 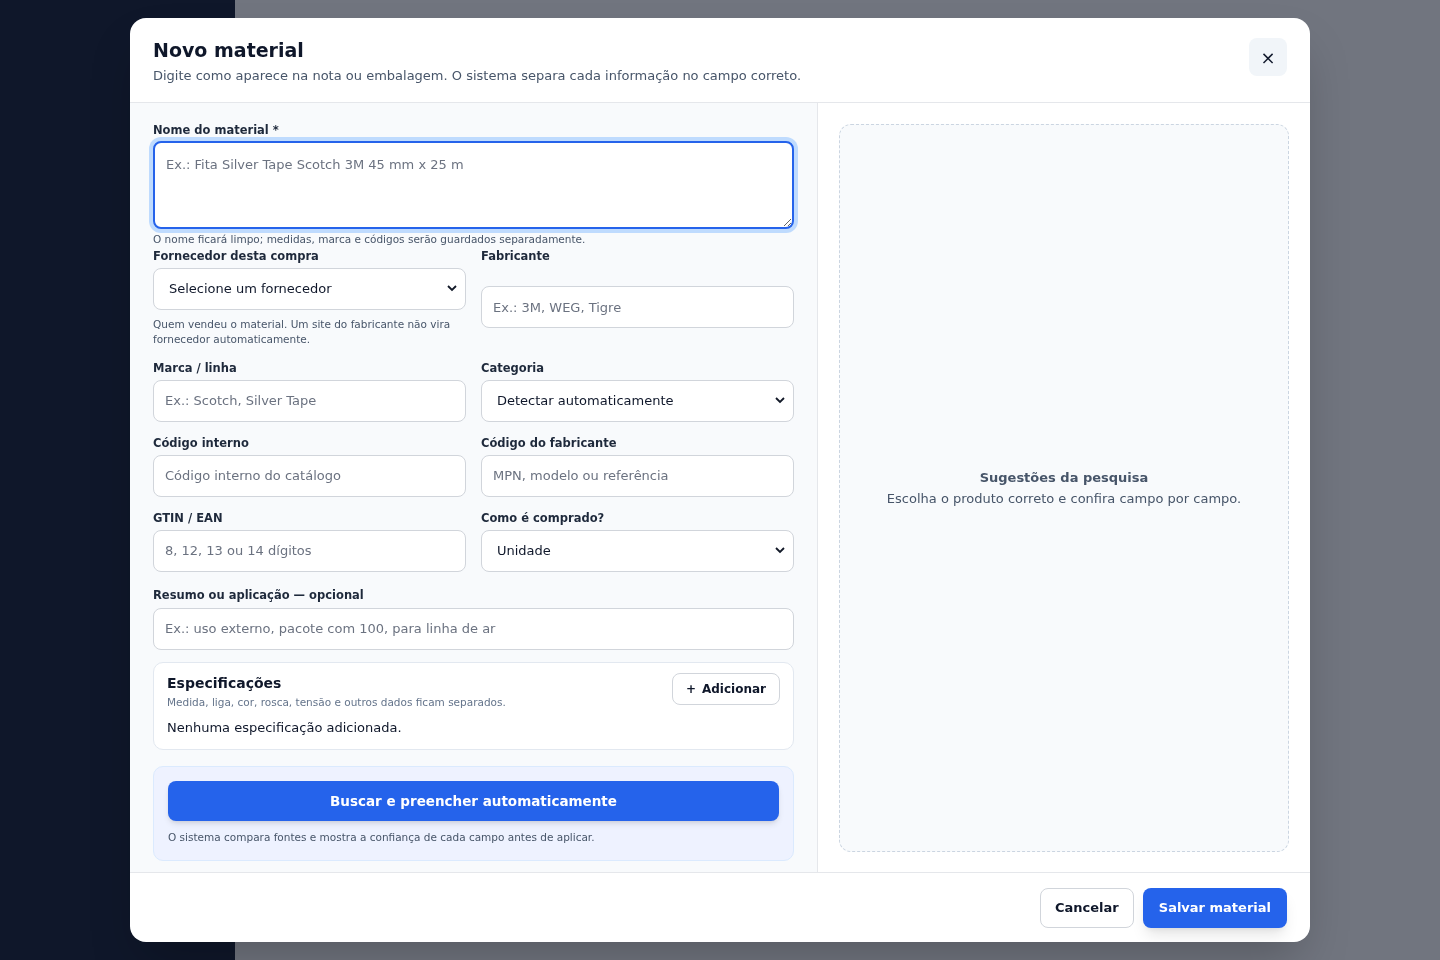 I want to click on select-field: Selecione um fornecedor, so click(x=309, y=288).